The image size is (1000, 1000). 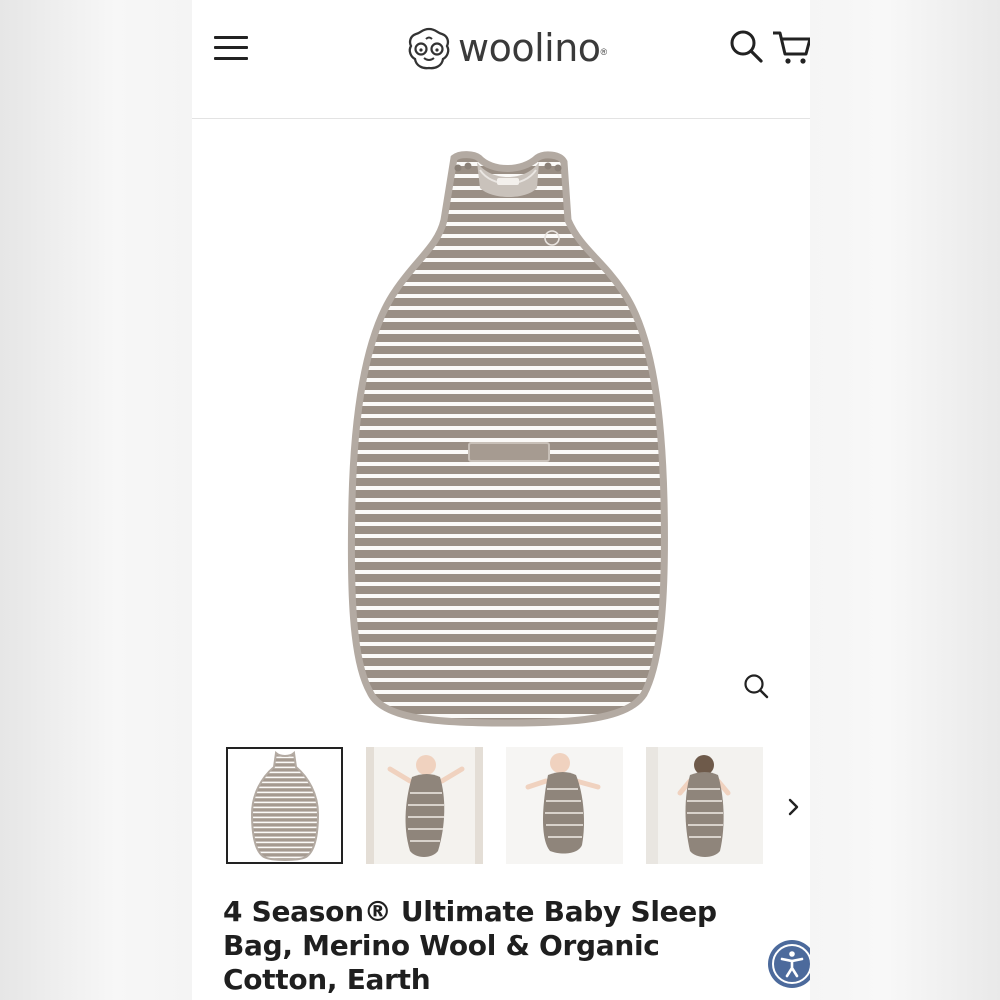 I want to click on thumbnail-strip, so click(x=501, y=805).